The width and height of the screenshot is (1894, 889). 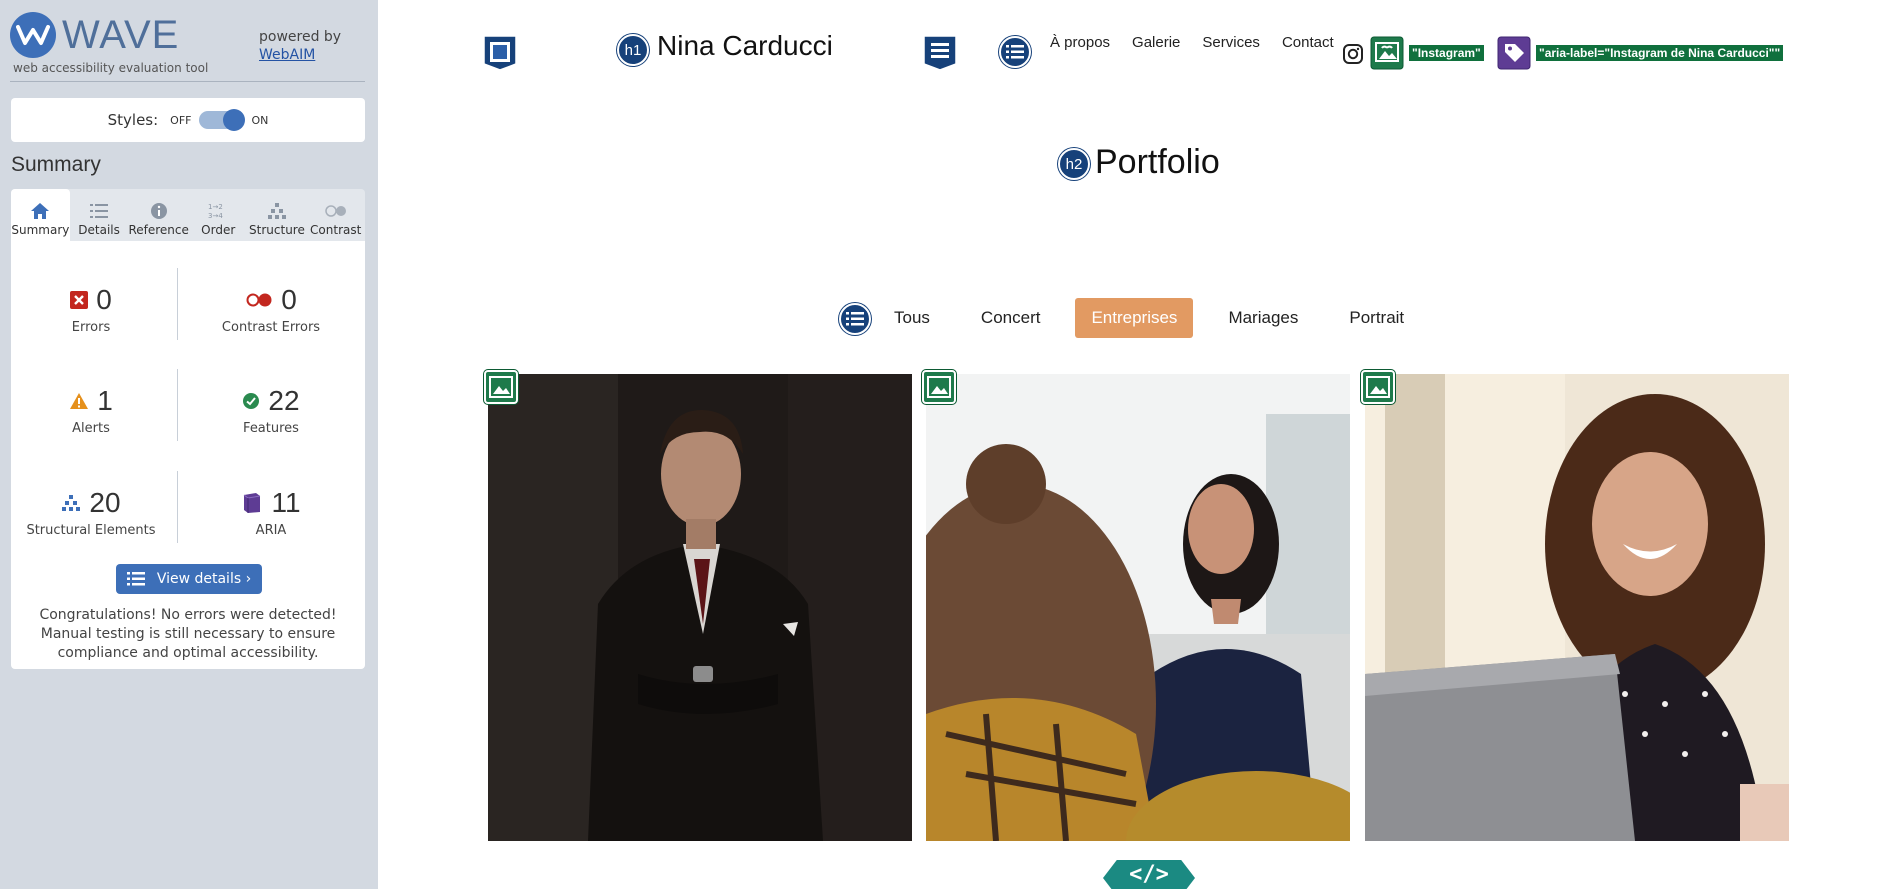 What do you see at coordinates (289, 299) in the screenshot?
I see `contrast-errors-count: 0` at bounding box center [289, 299].